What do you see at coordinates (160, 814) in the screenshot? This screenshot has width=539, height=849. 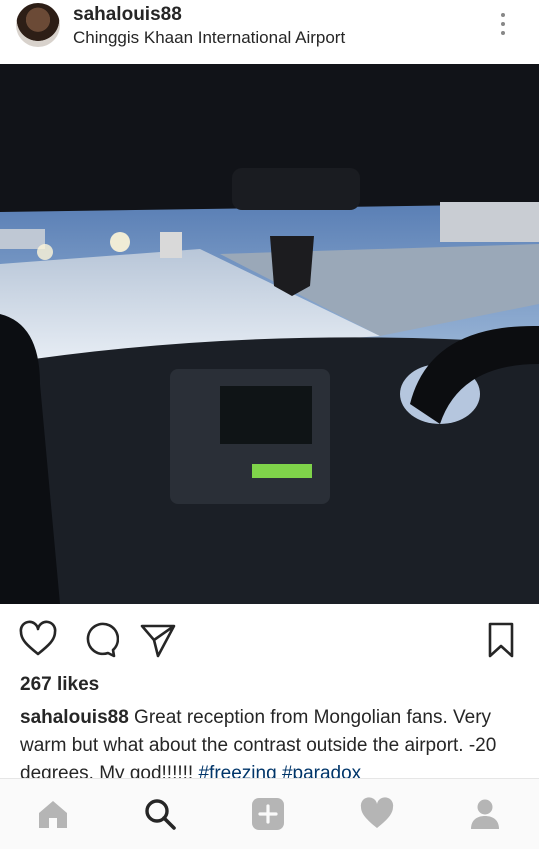 I see `search-icon` at bounding box center [160, 814].